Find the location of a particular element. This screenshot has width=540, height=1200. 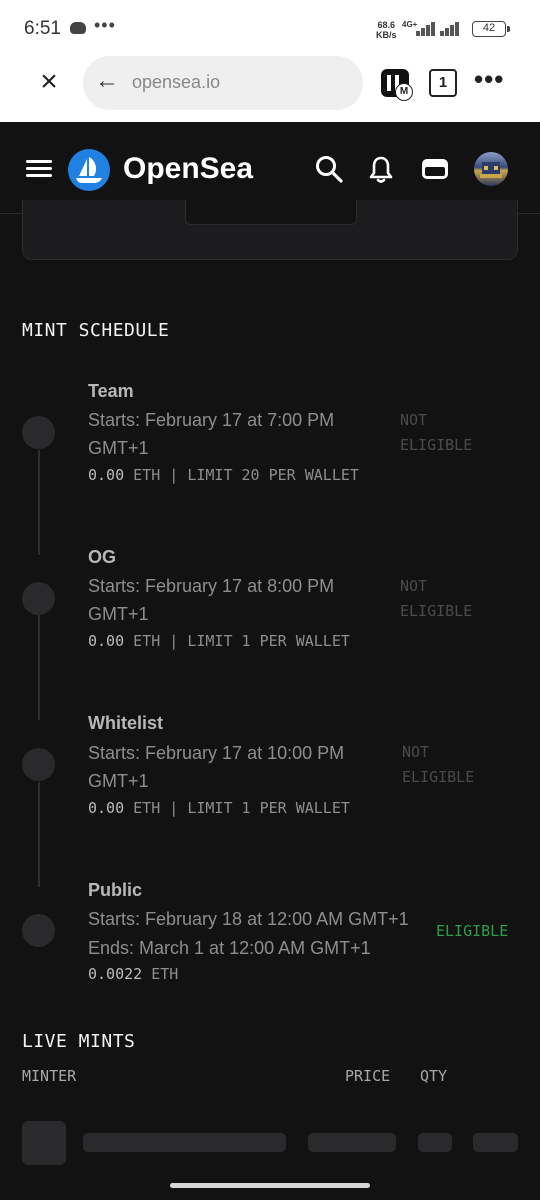

live-mints-title: LIVE MINTS is located at coordinates (79, 1041).